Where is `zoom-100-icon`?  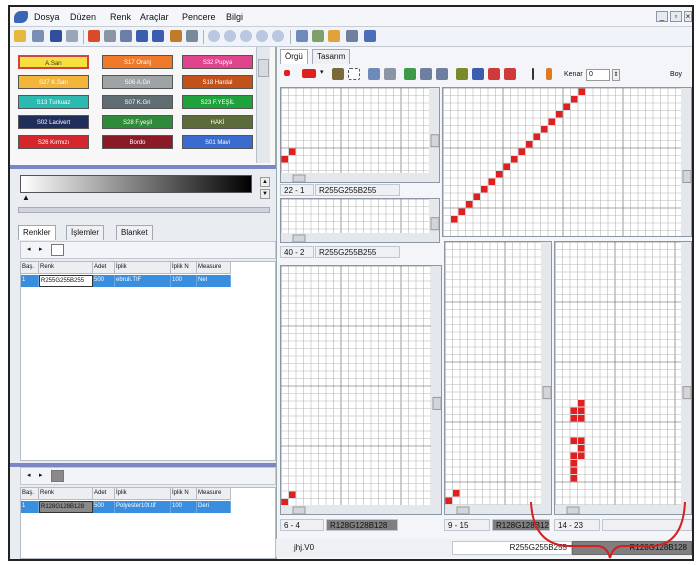
zoom-100-icon is located at coordinates (262, 36).